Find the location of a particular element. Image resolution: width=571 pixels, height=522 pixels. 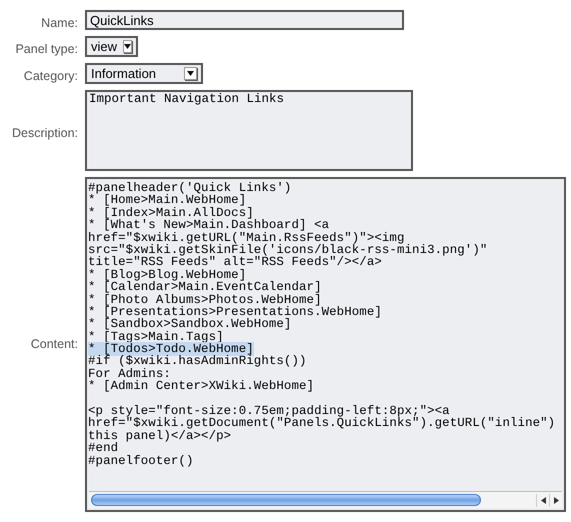

horizontal-scrollbar is located at coordinates (325, 499).